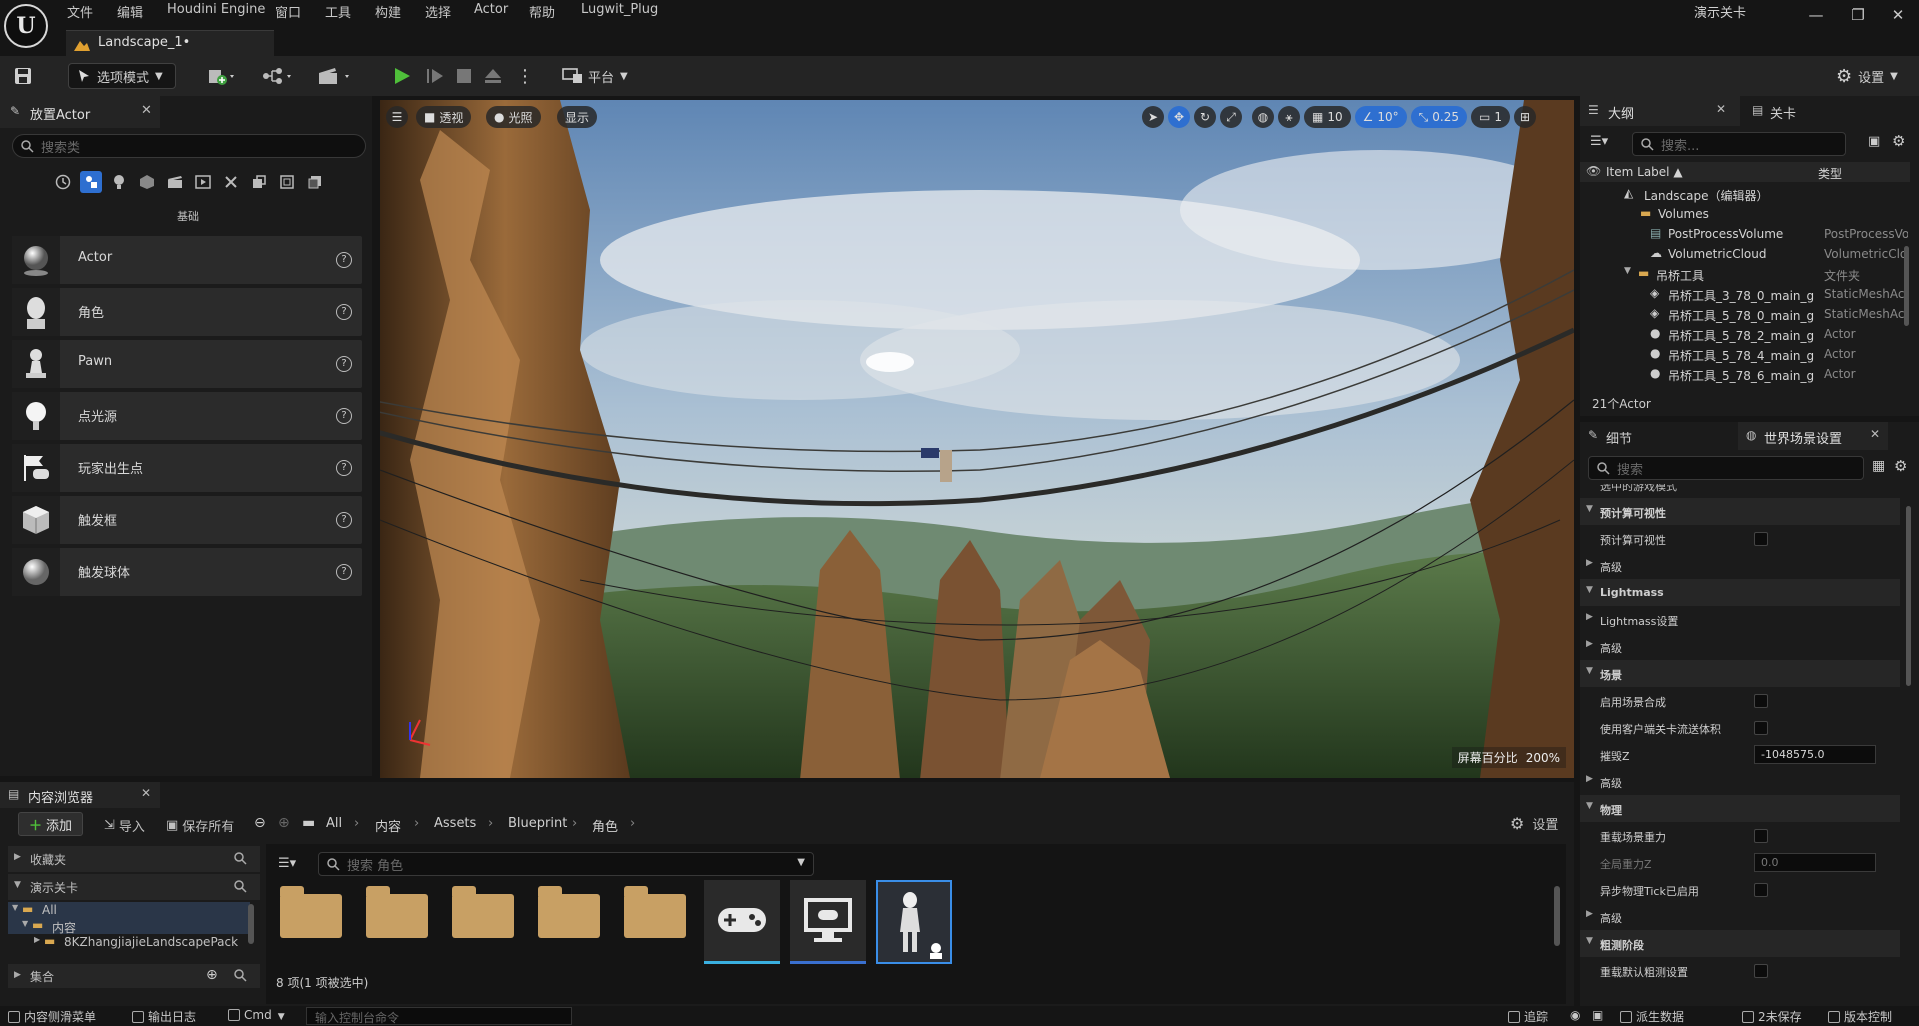 This screenshot has width=1919, height=1026. What do you see at coordinates (80, 795) in the screenshot?
I see `content-browser-tab: ▤ 内容浏览器 ✕` at bounding box center [80, 795].